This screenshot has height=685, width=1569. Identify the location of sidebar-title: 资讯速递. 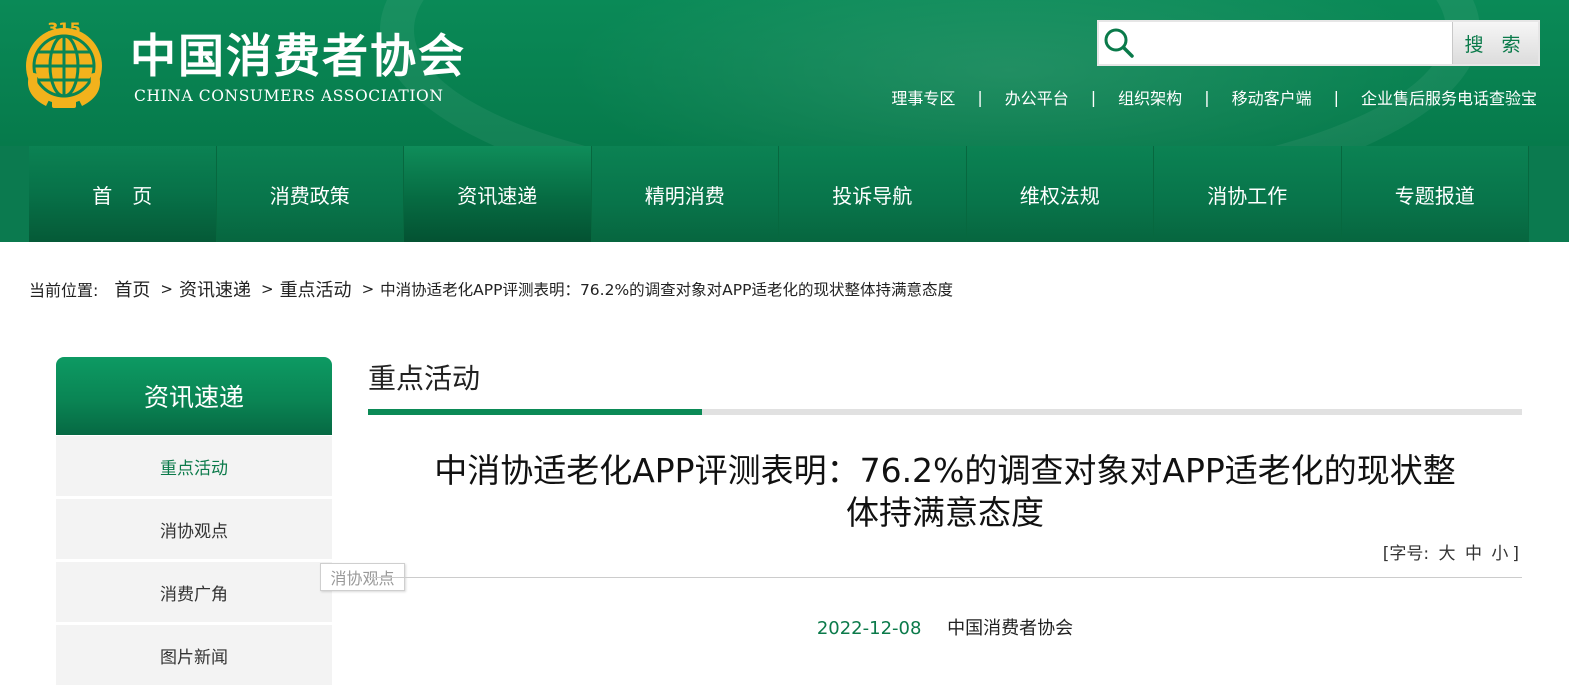
(194, 396).